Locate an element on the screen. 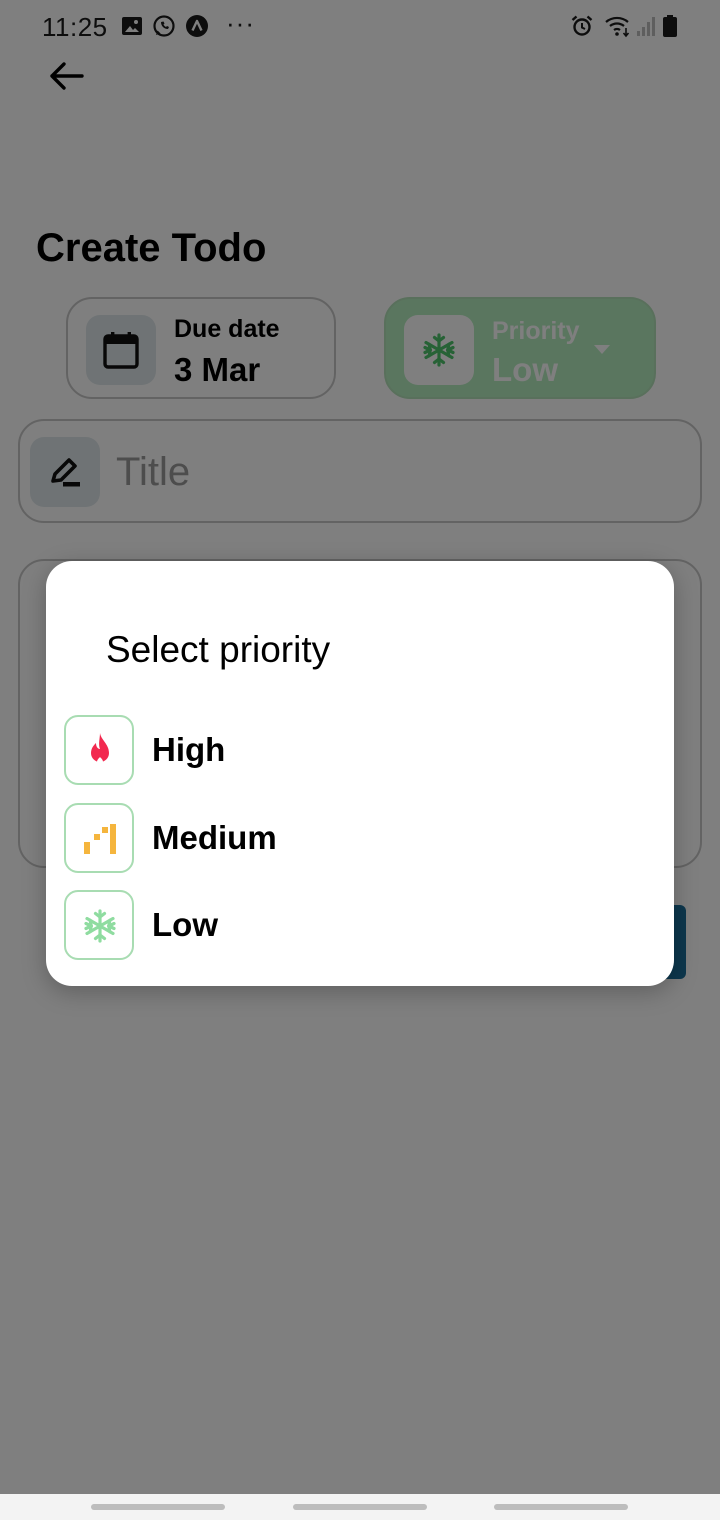 The image size is (720, 1520). bars-icon is located at coordinates (100, 839).